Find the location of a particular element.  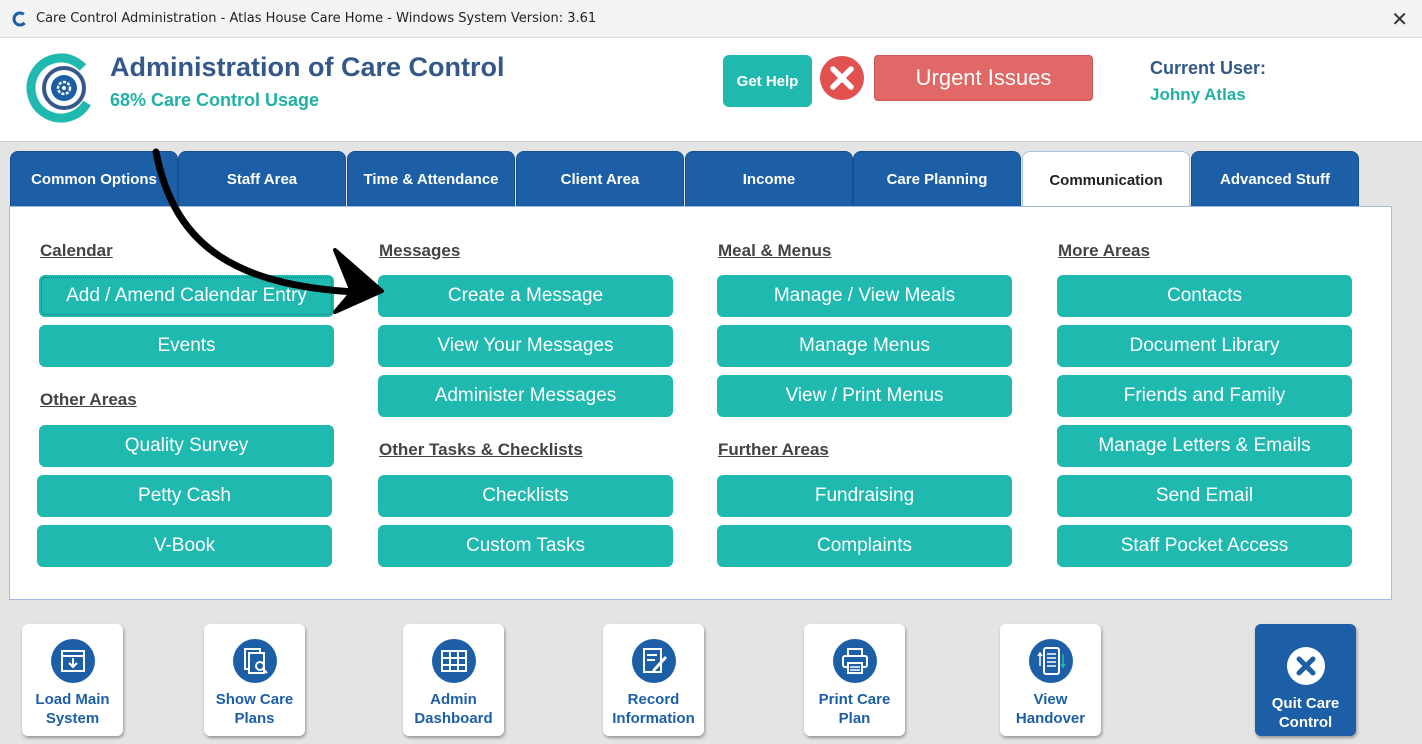

section-title-meal-menus: Meal & Menus is located at coordinates (775, 250).